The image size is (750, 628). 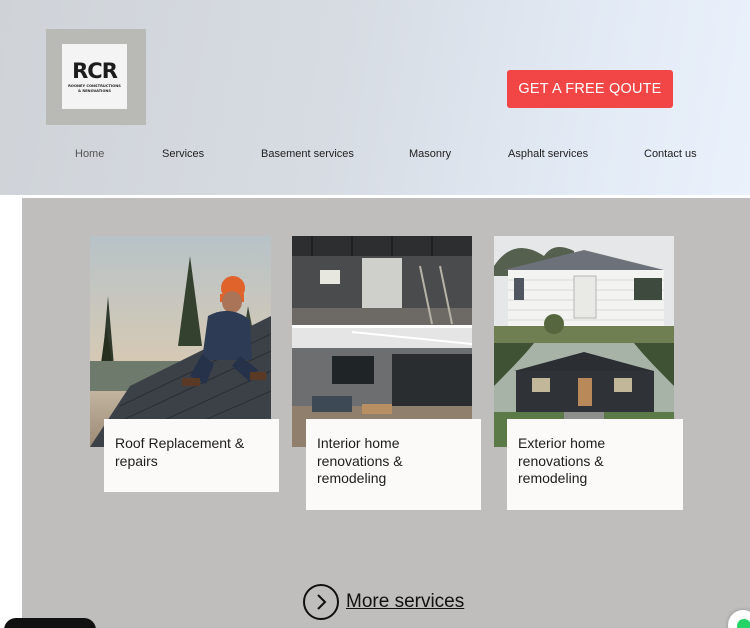 I want to click on logo-subtitle: ROONEY CONSTRUCTIONS & RENOVATIONS, so click(x=94, y=88).